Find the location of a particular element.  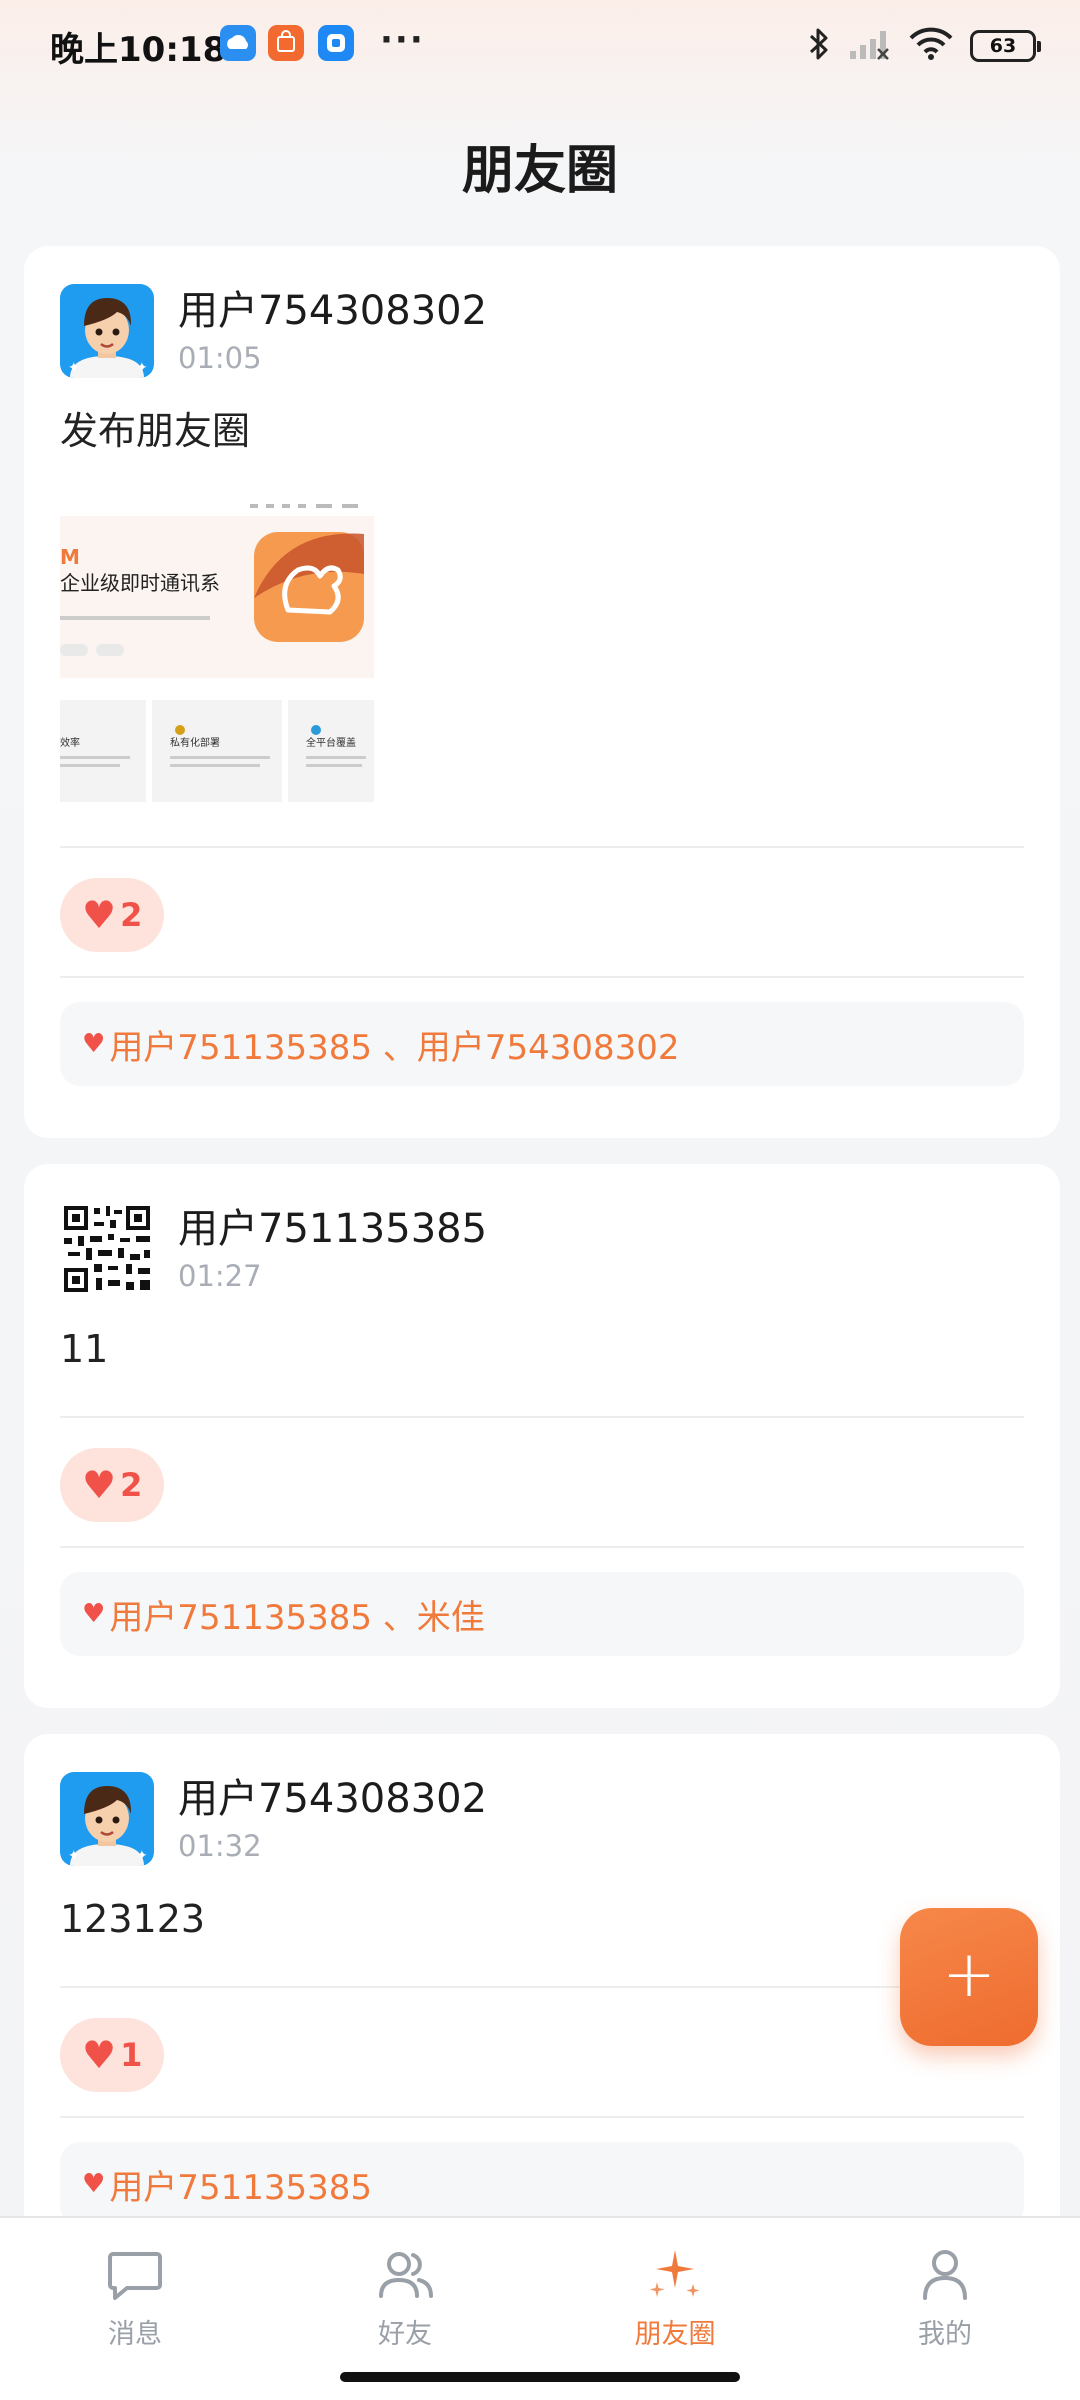

page-title: 朋友圈 is located at coordinates (539, 171).